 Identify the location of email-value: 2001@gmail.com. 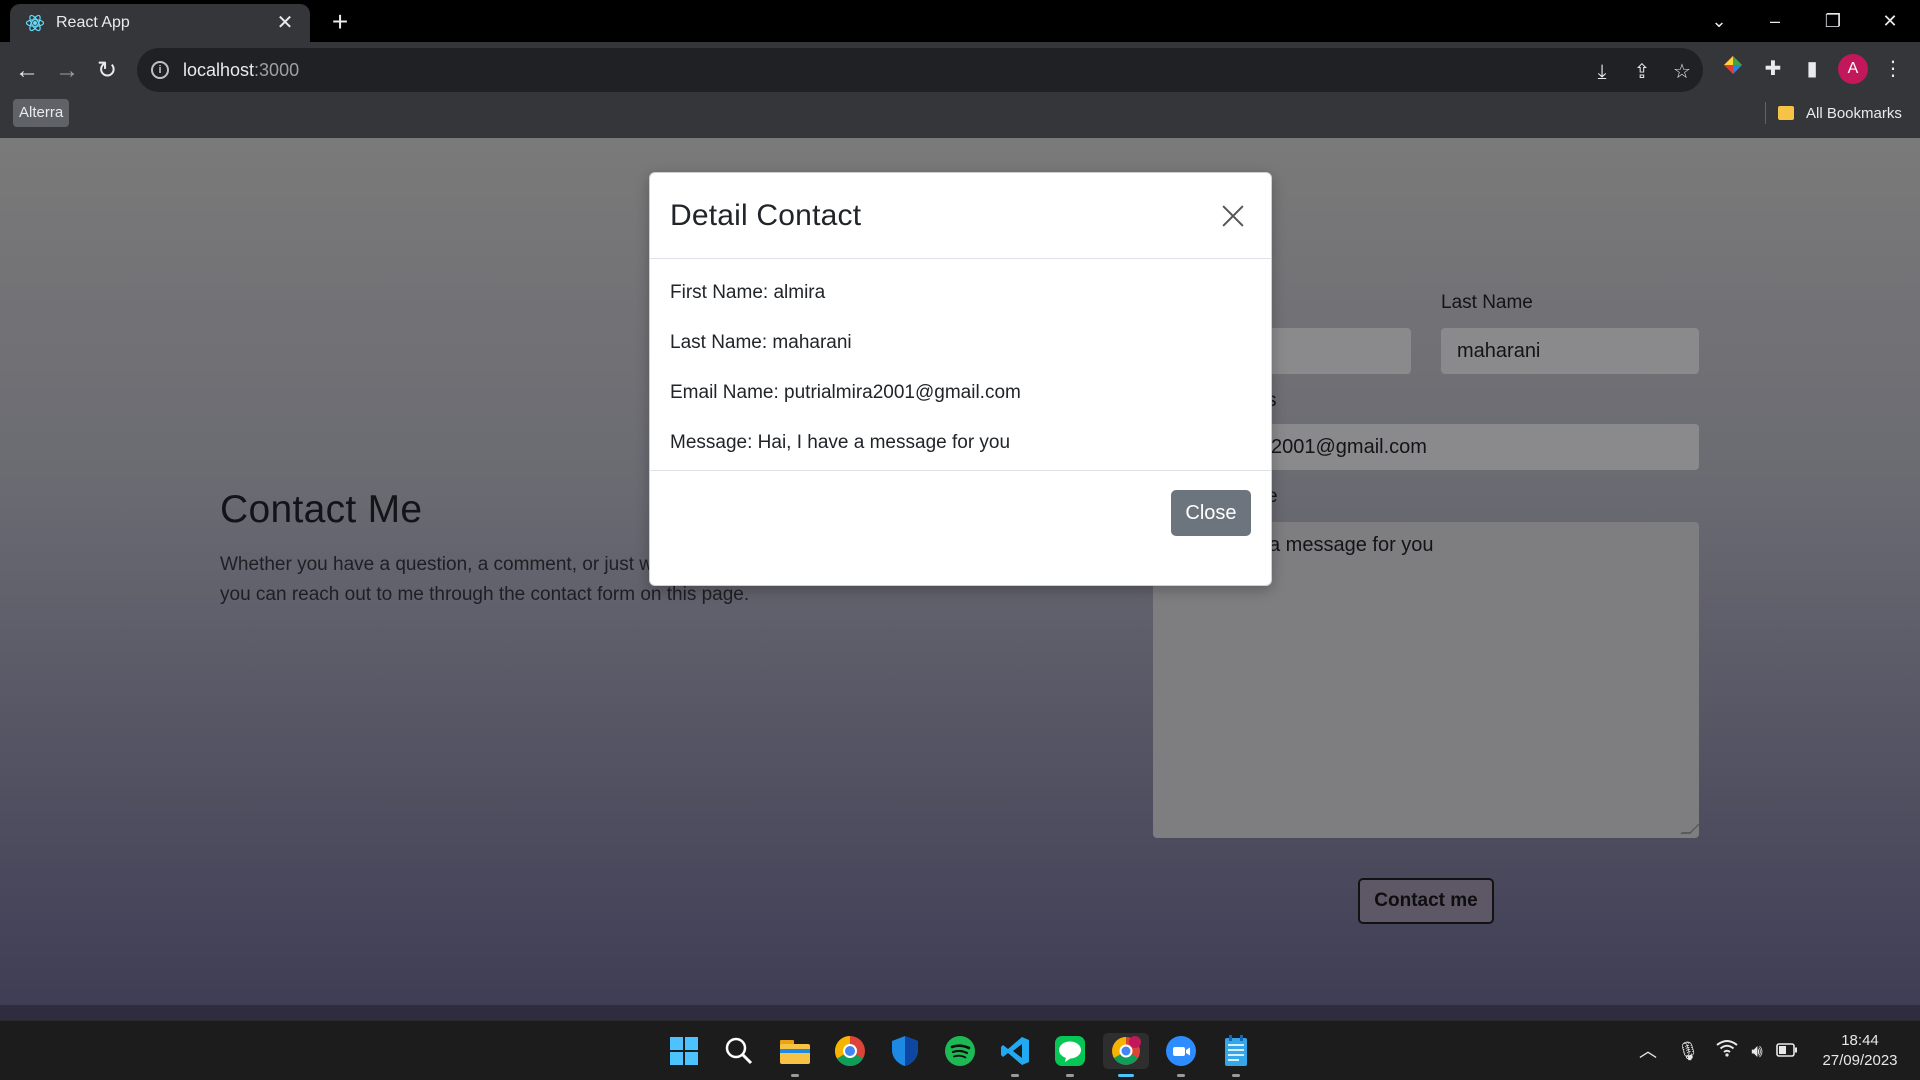
(1349, 446).